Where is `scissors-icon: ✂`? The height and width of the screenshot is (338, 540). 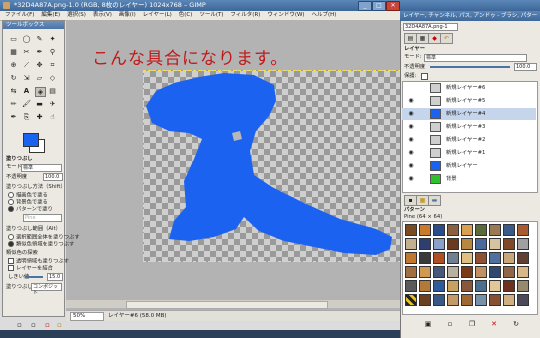 scissors-icon: ✂ is located at coordinates (26, 52).